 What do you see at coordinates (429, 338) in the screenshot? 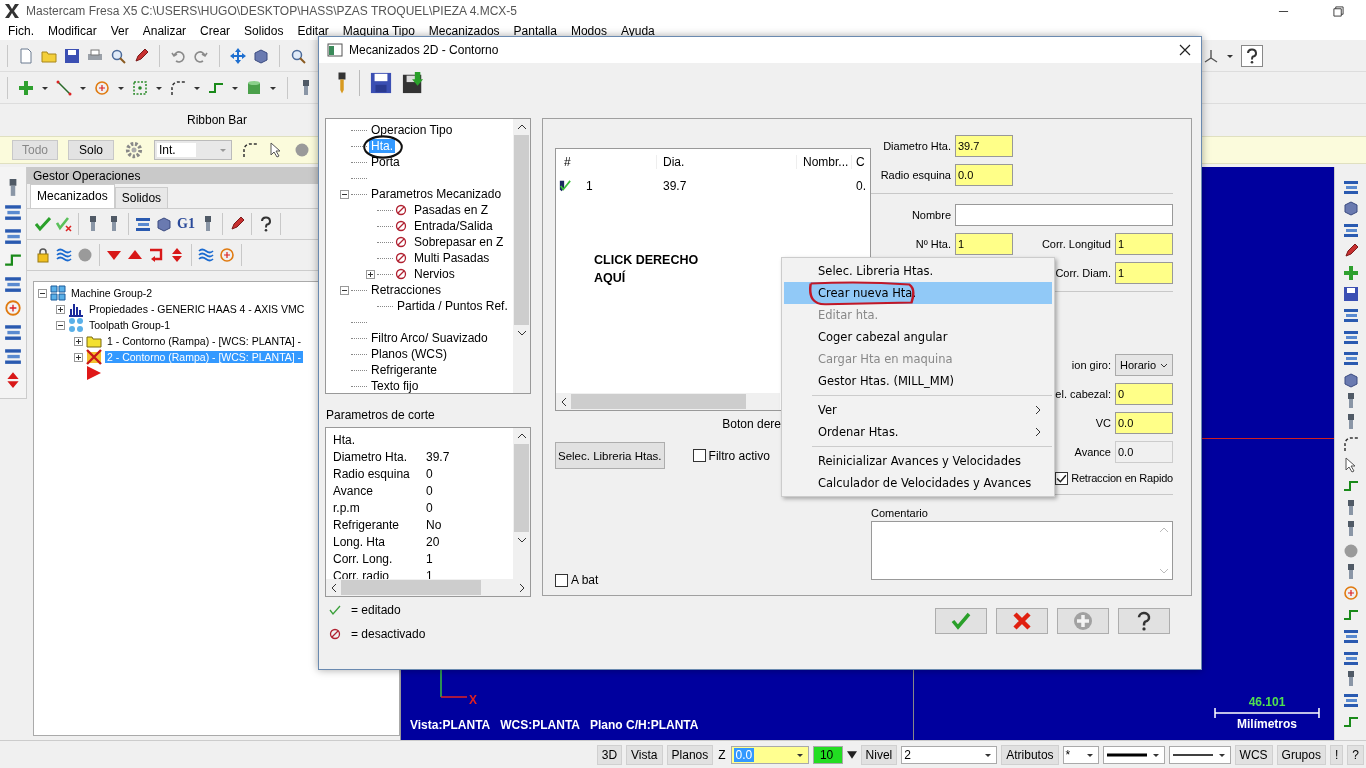
I see `tree-item: Filtro Arco/ Suavizado` at bounding box center [429, 338].